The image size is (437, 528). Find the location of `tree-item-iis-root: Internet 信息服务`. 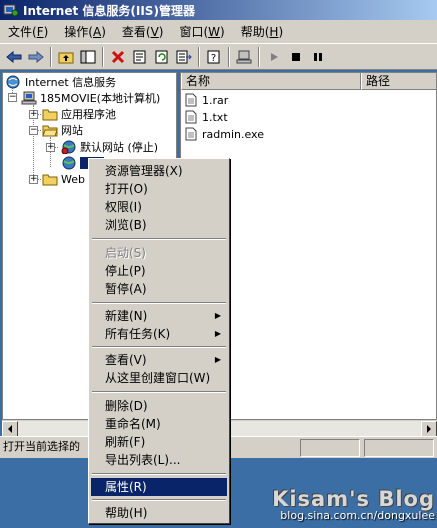

tree-item-iis-root: Internet 信息服务 is located at coordinates (61, 82).